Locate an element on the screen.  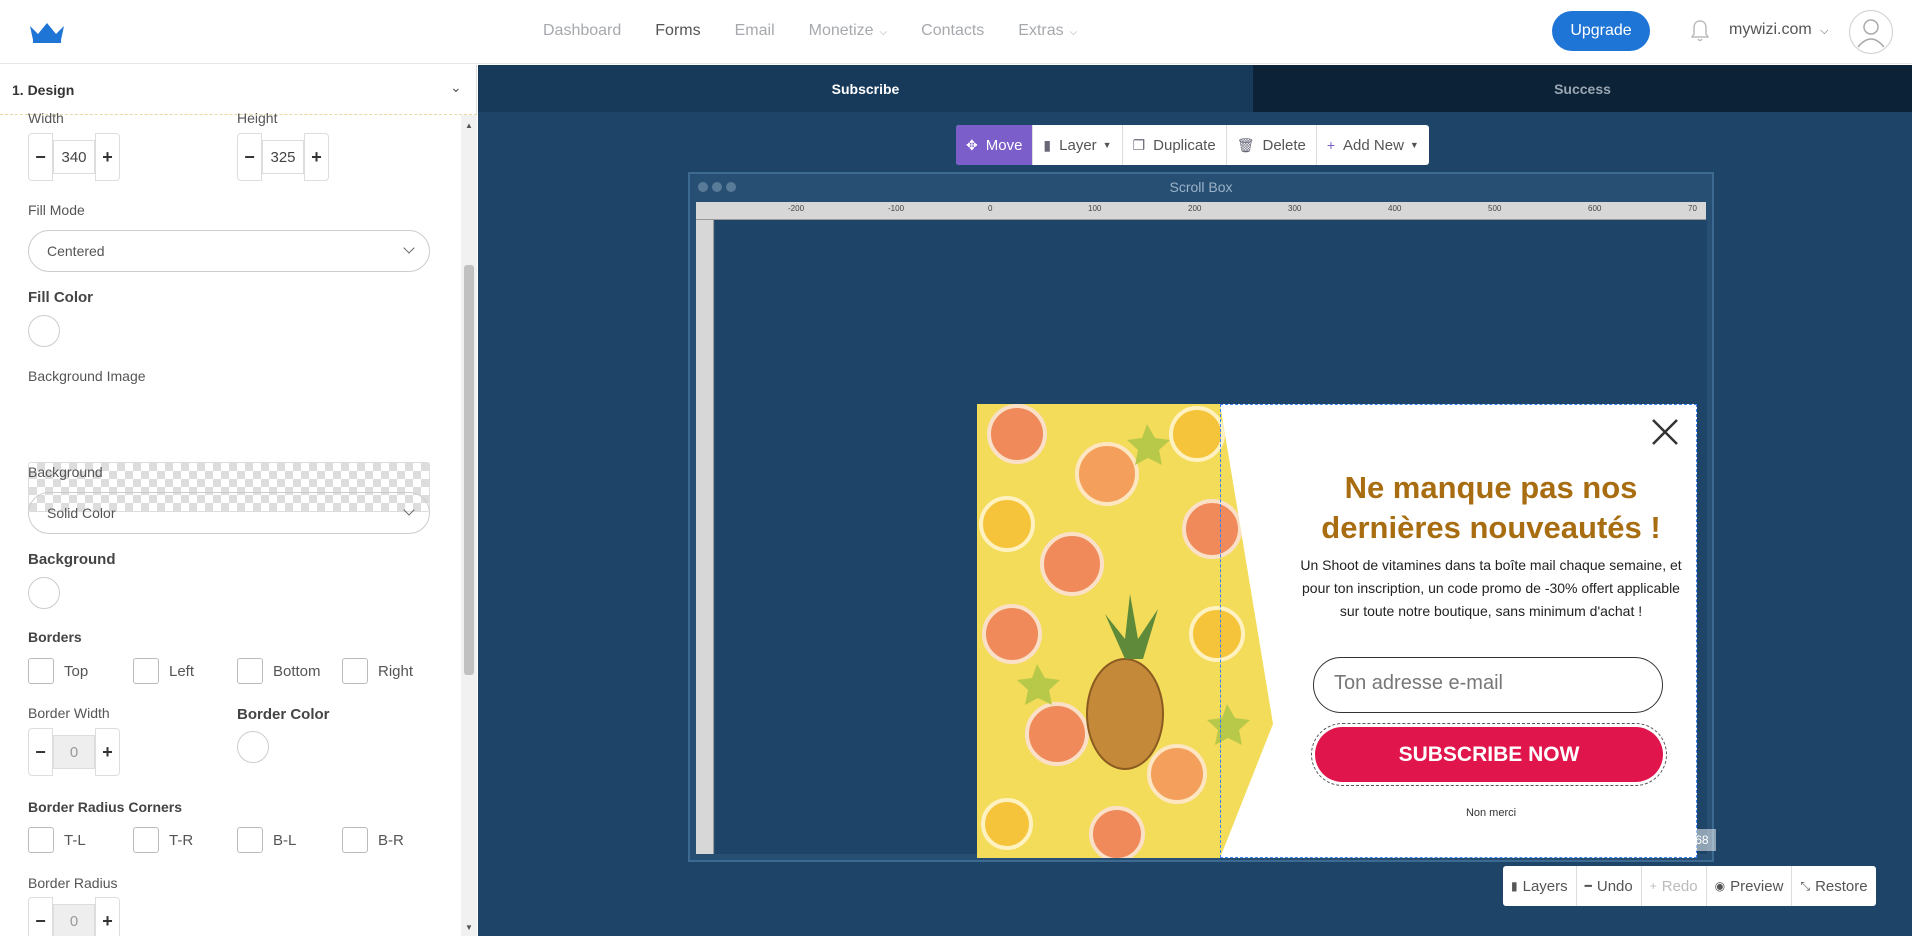
border-top-checkbox: Top is located at coordinates (58, 671).